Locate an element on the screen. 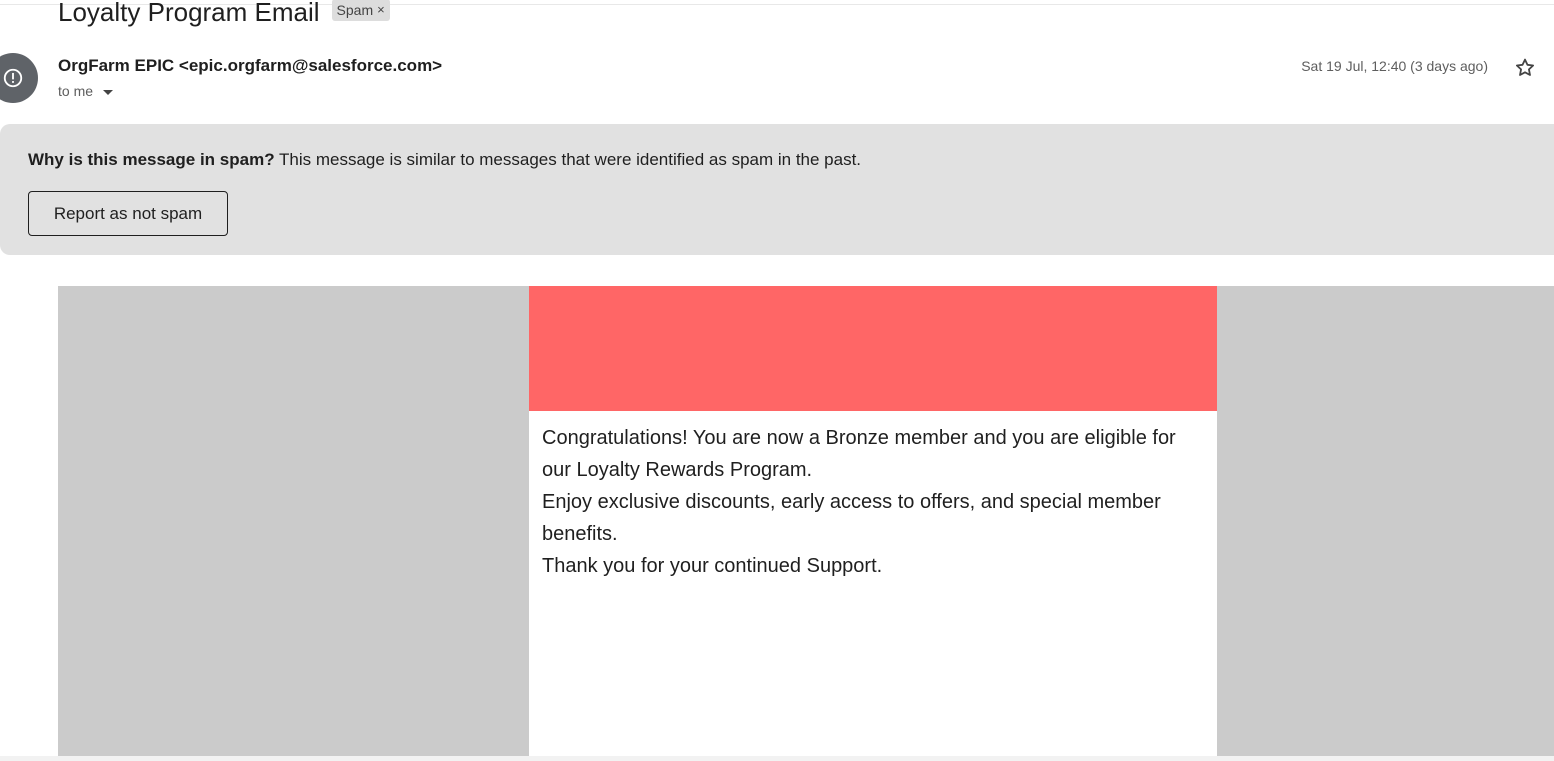 The image size is (1554, 761). message-date: Sat 19 Jul, 12:40 (3 days ago) is located at coordinates (1394, 66).